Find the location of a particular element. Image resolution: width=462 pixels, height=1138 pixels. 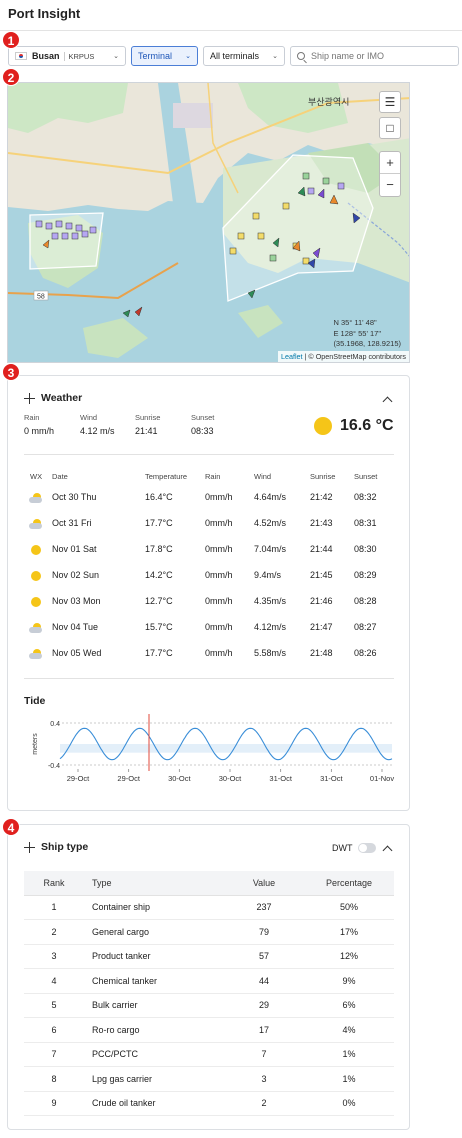

cell-rank: 5 is located at coordinates (54, 1005).